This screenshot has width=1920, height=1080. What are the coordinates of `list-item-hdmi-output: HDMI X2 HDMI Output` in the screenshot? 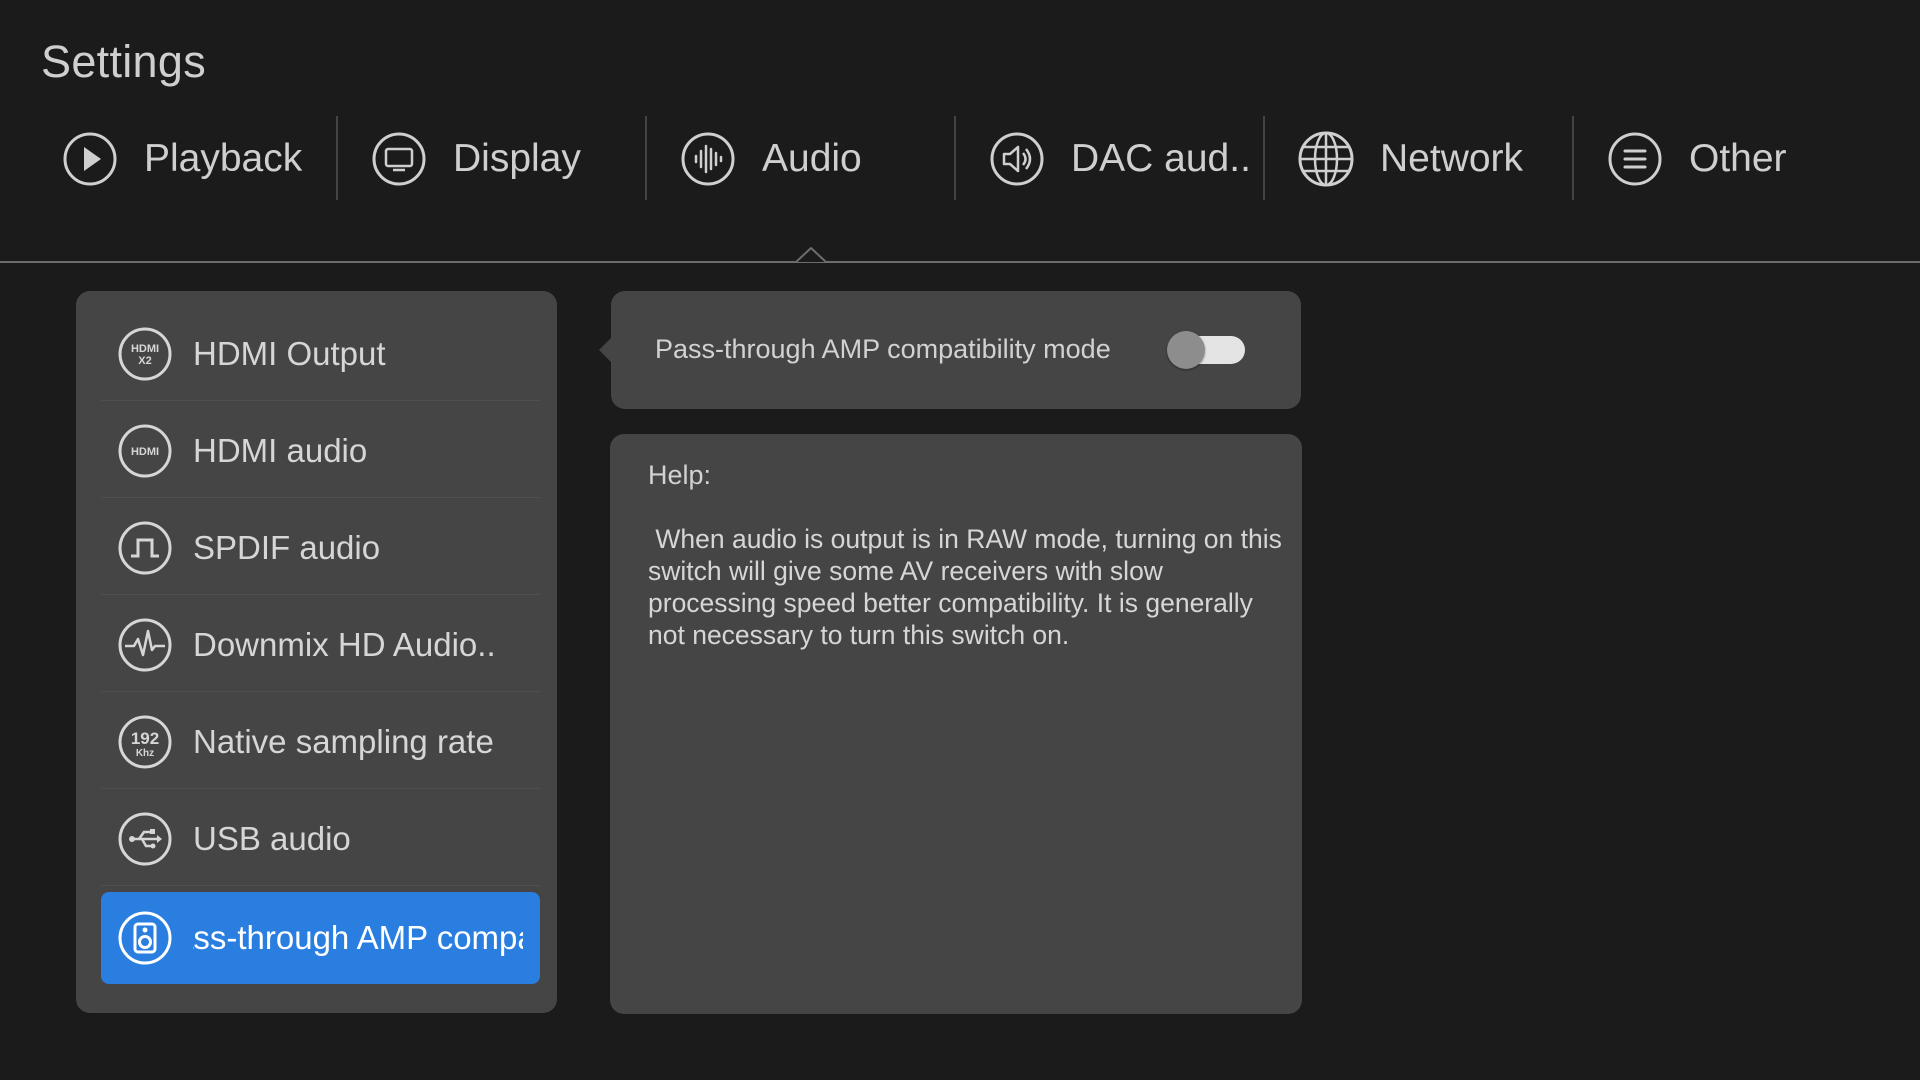 It's located at (320, 354).